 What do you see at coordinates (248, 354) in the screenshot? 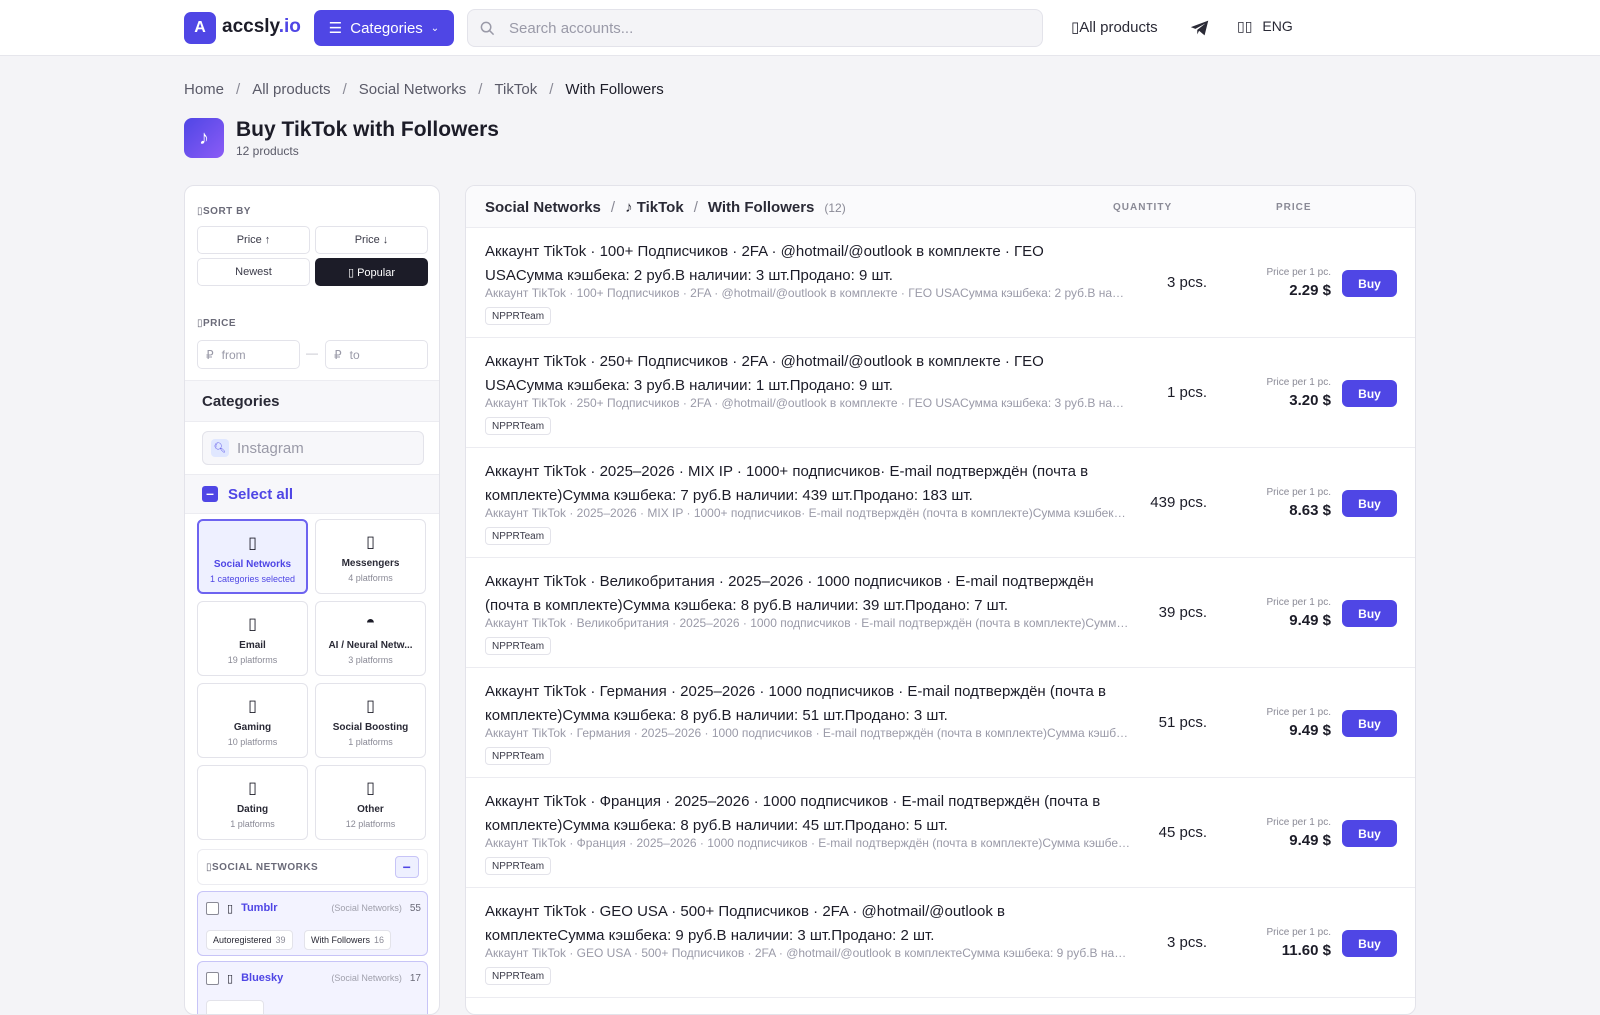
I see `price-from-input: ₽ from` at bounding box center [248, 354].